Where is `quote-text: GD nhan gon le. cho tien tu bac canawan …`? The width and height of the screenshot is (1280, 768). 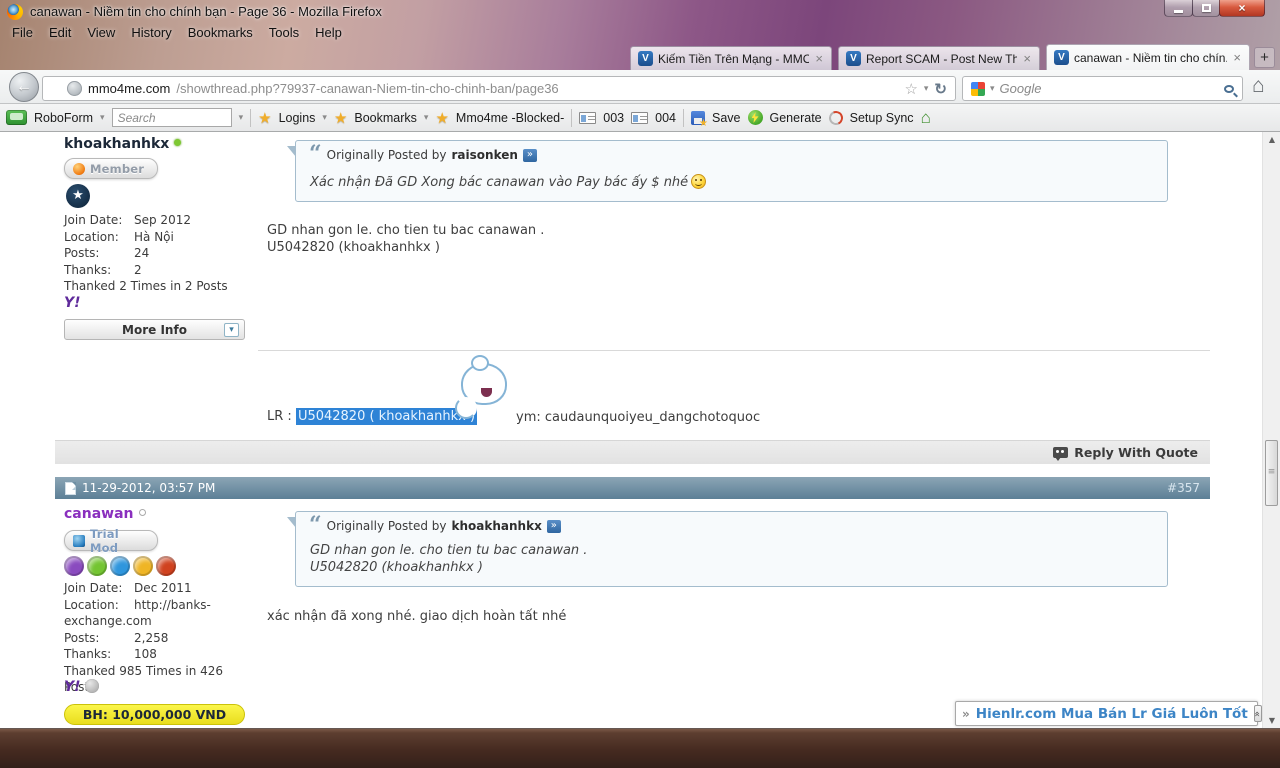
quote-text: GD nhan gon le. cho tien tu bac canawan … is located at coordinates (449, 559).